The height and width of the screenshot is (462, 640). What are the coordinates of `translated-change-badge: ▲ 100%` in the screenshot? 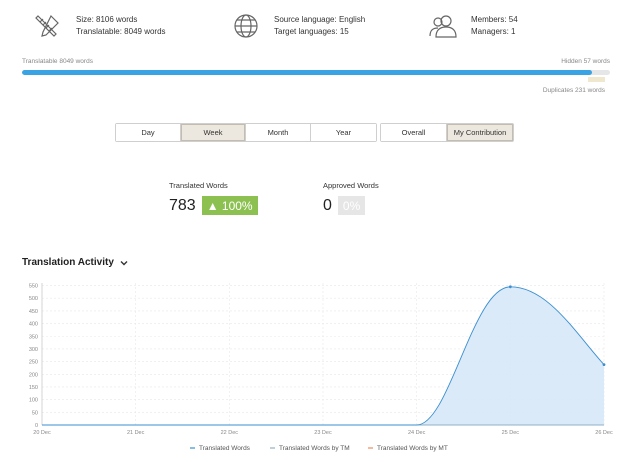 It's located at (229, 205).